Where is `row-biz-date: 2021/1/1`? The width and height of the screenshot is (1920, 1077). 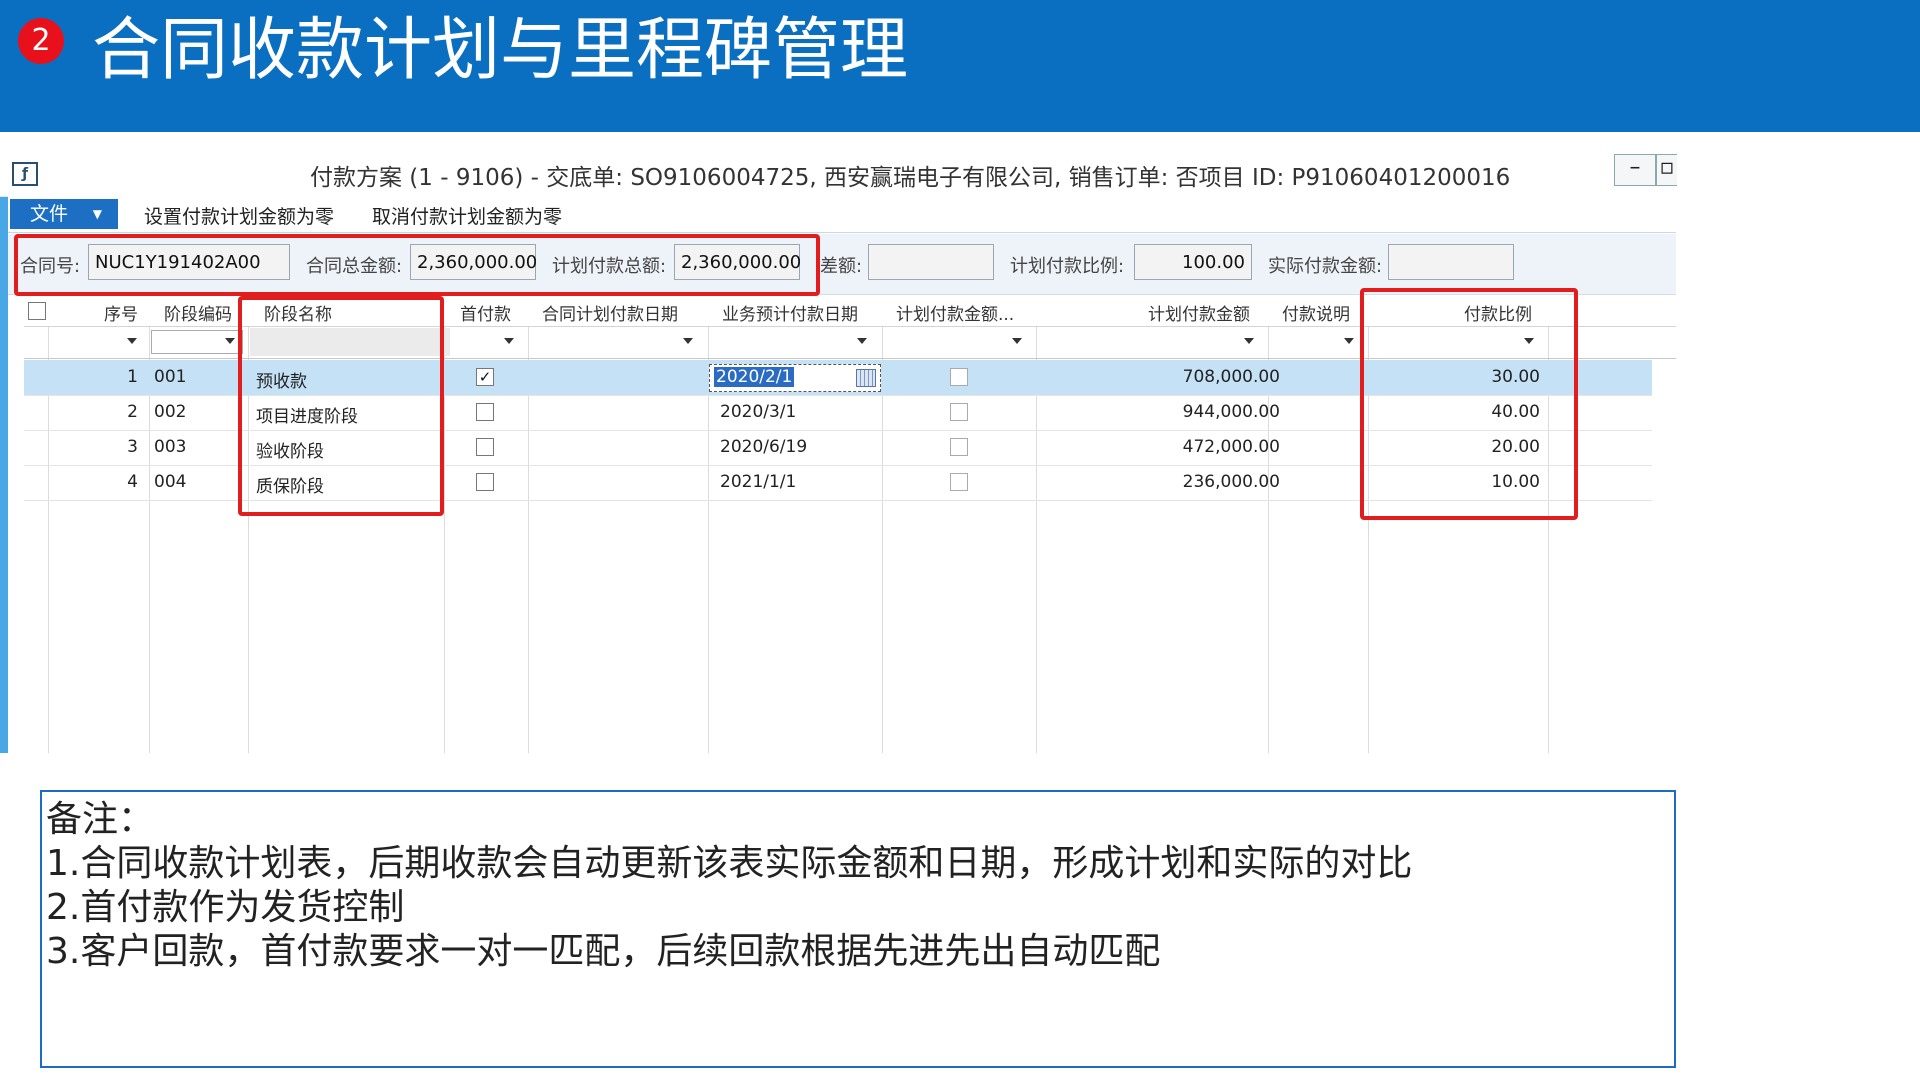 row-biz-date: 2021/1/1 is located at coordinates (758, 482).